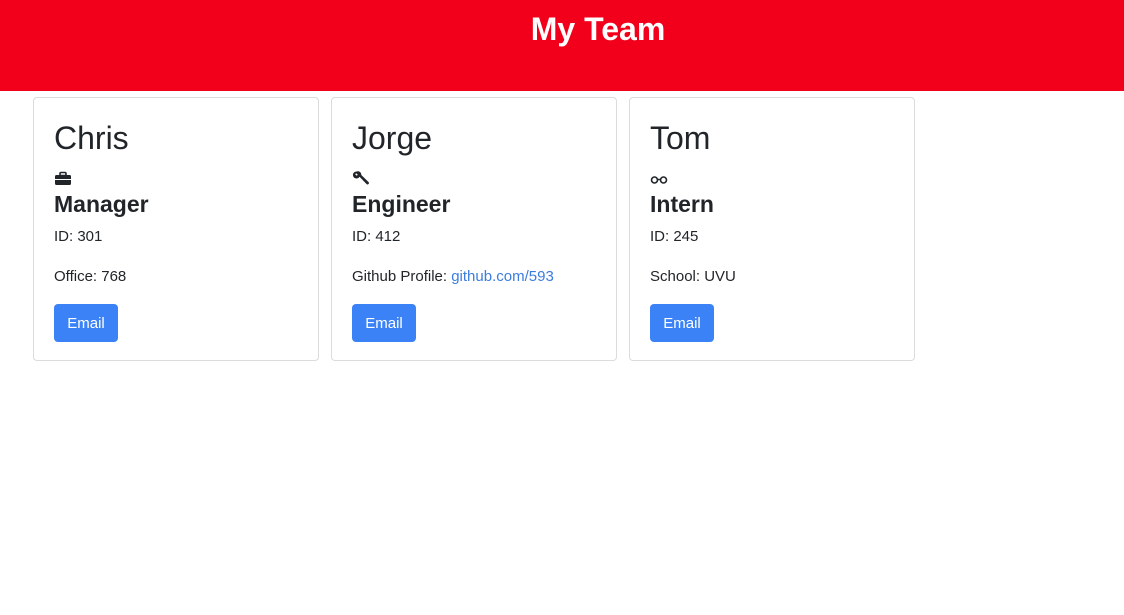 The image size is (1124, 615). I want to click on employee-office: Office: 768, so click(90, 276).